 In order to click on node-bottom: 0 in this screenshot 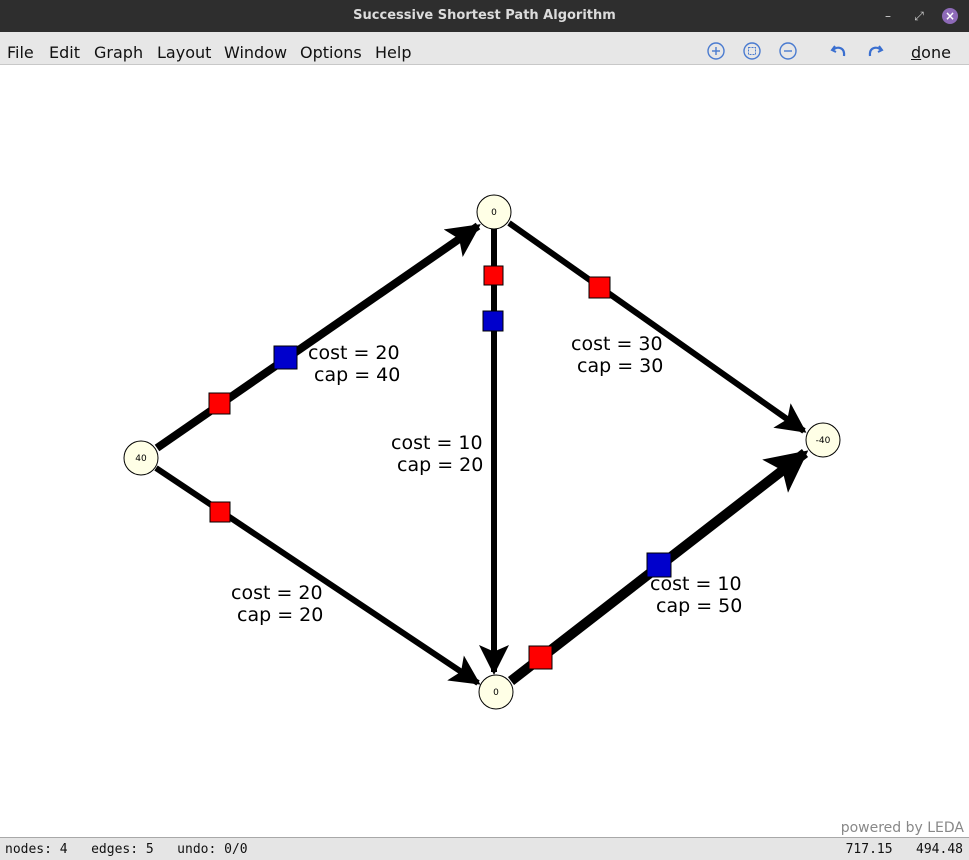, I will do `click(496, 692)`.